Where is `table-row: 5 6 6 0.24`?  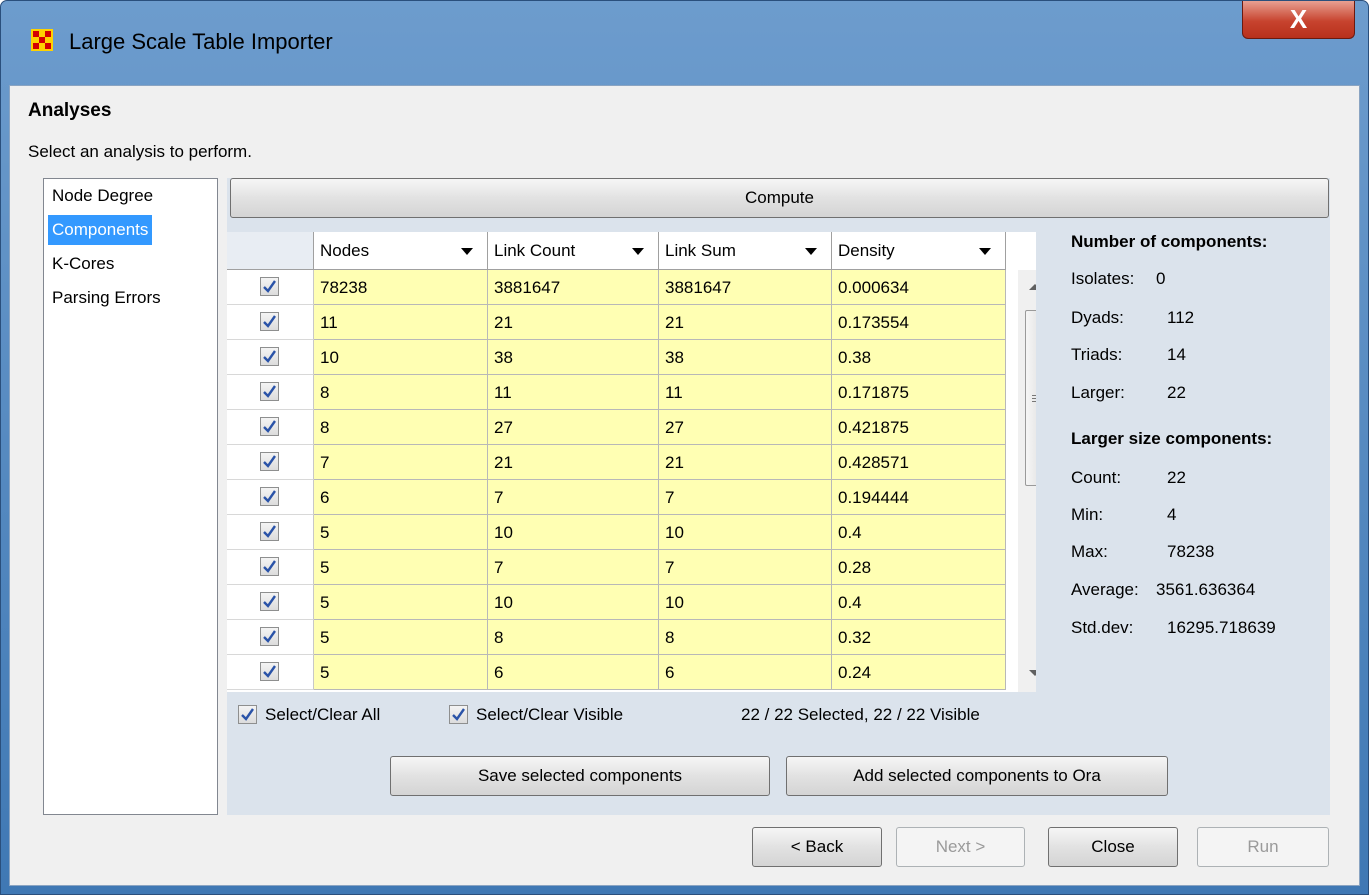
table-row: 5 6 6 0.24 is located at coordinates (616, 672).